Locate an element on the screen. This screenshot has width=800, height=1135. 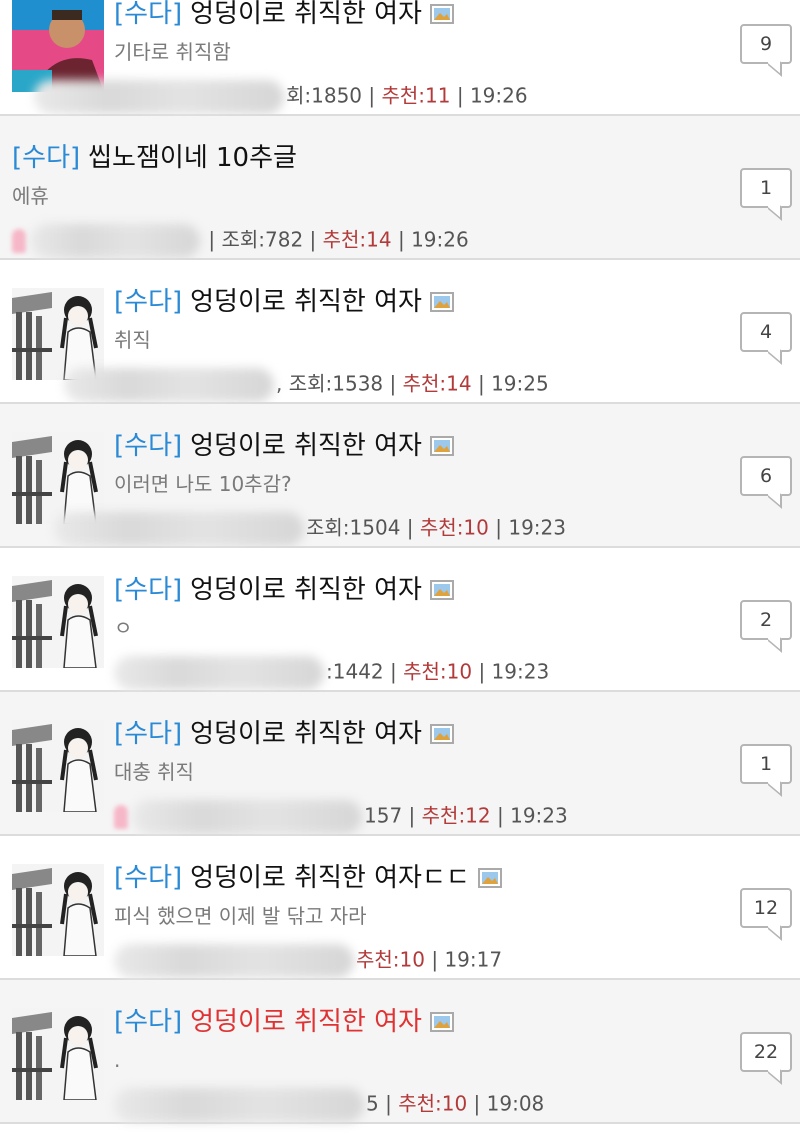
recommend-count: 추천:12 is located at coordinates (456, 815).